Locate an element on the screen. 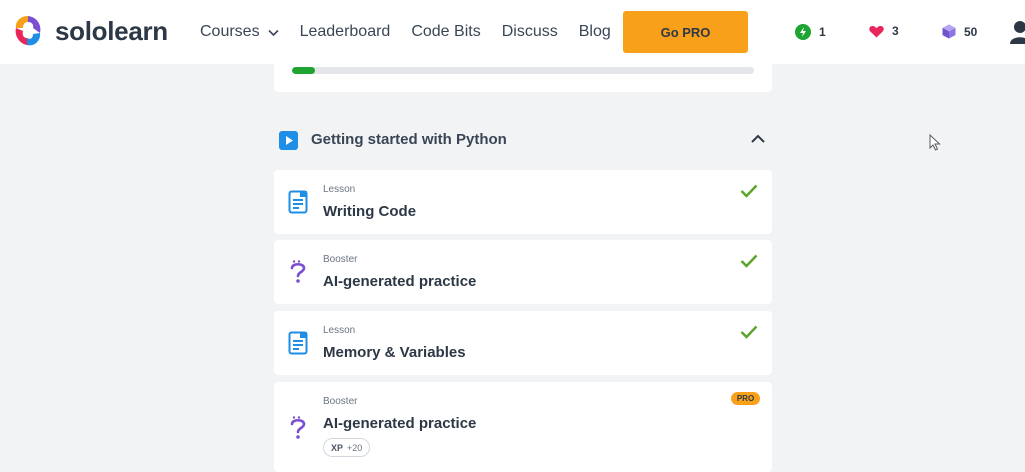 The width and height of the screenshot is (1025, 472). chevron-up-icon is located at coordinates (758, 139).